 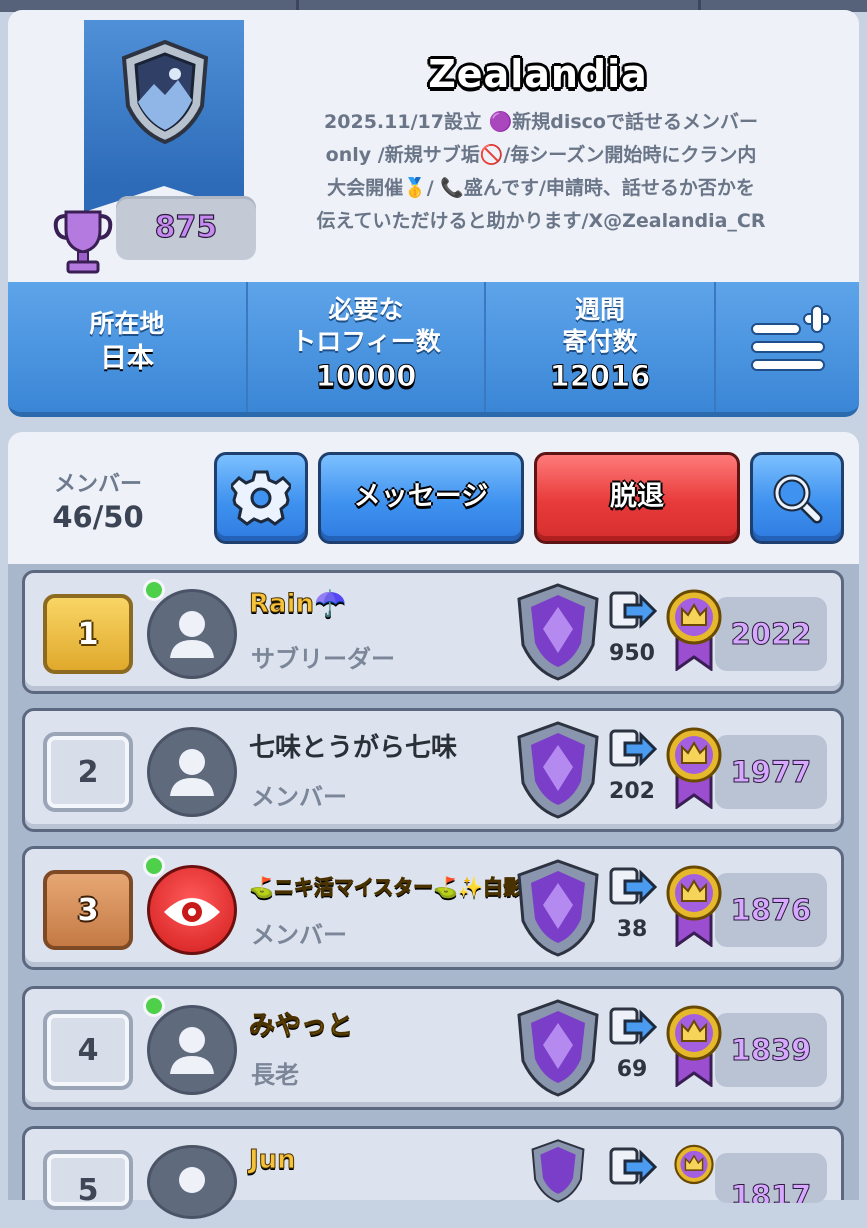 I want to click on member-row-5: 5 Jun 1817, so click(x=433, y=1172).